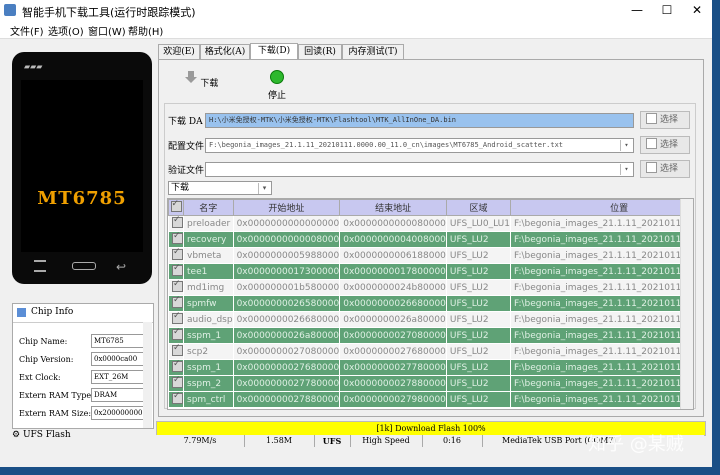 The image size is (720, 475). What do you see at coordinates (10, 10) in the screenshot?
I see `app-icon` at bounding box center [10, 10].